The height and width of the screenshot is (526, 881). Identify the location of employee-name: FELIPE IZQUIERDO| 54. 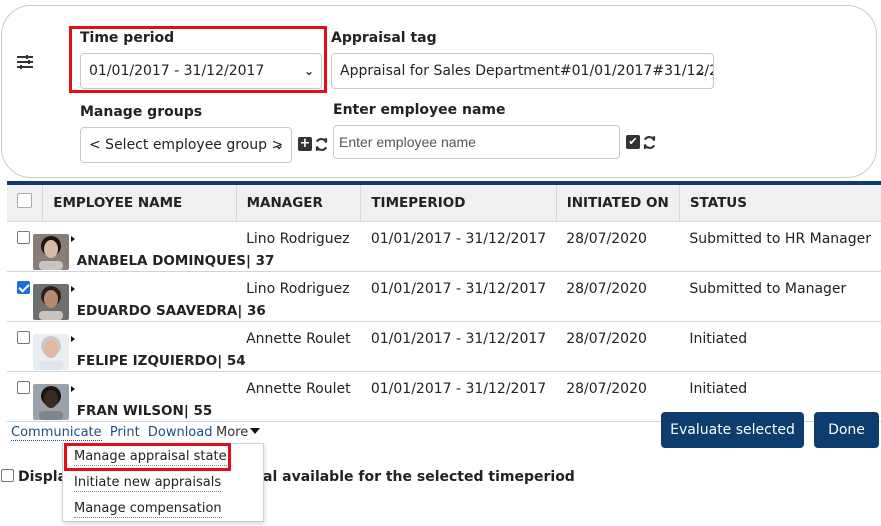
(161, 361).